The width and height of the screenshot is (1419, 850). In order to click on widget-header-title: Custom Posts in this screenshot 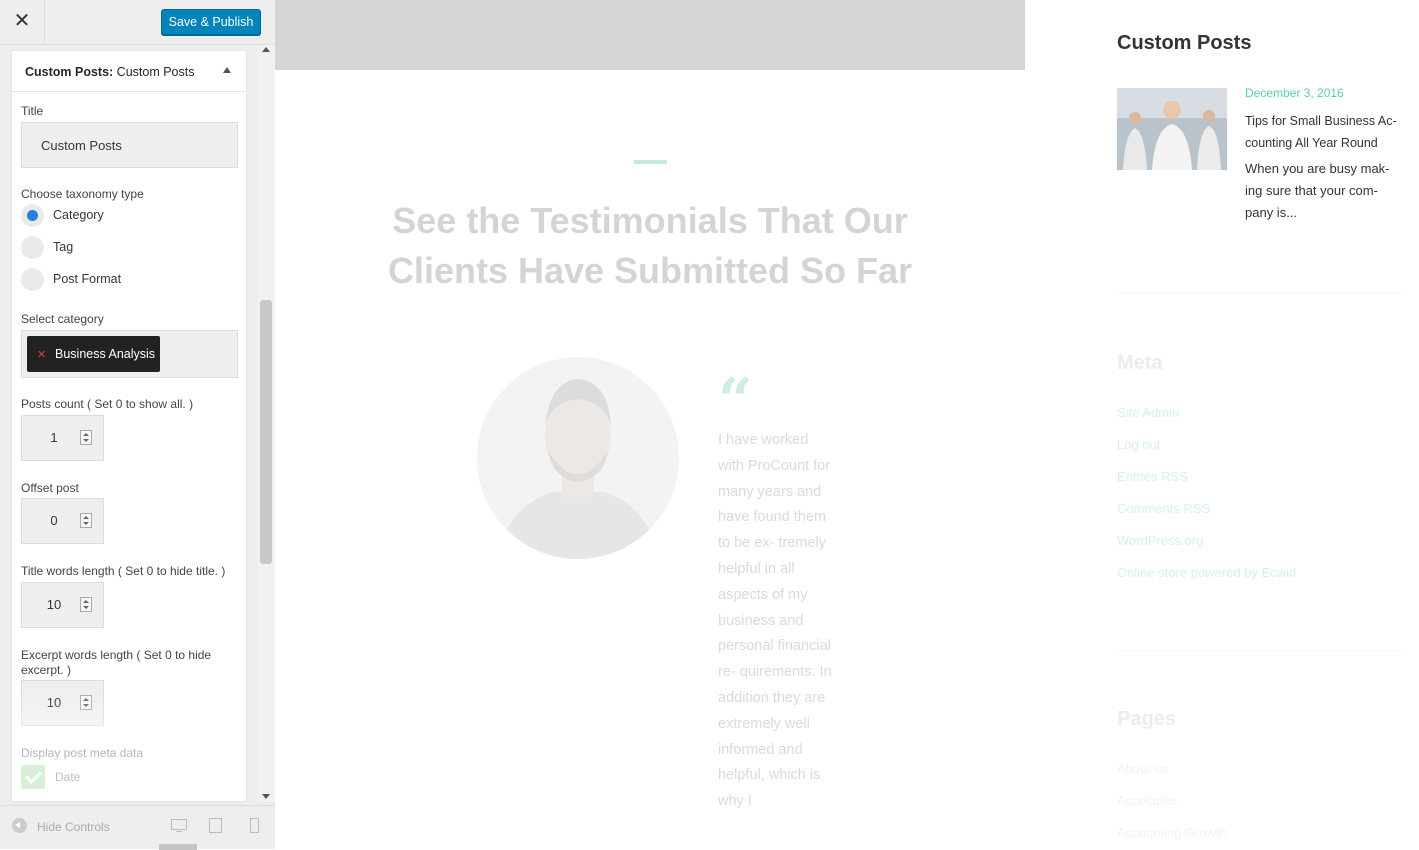, I will do `click(154, 72)`.